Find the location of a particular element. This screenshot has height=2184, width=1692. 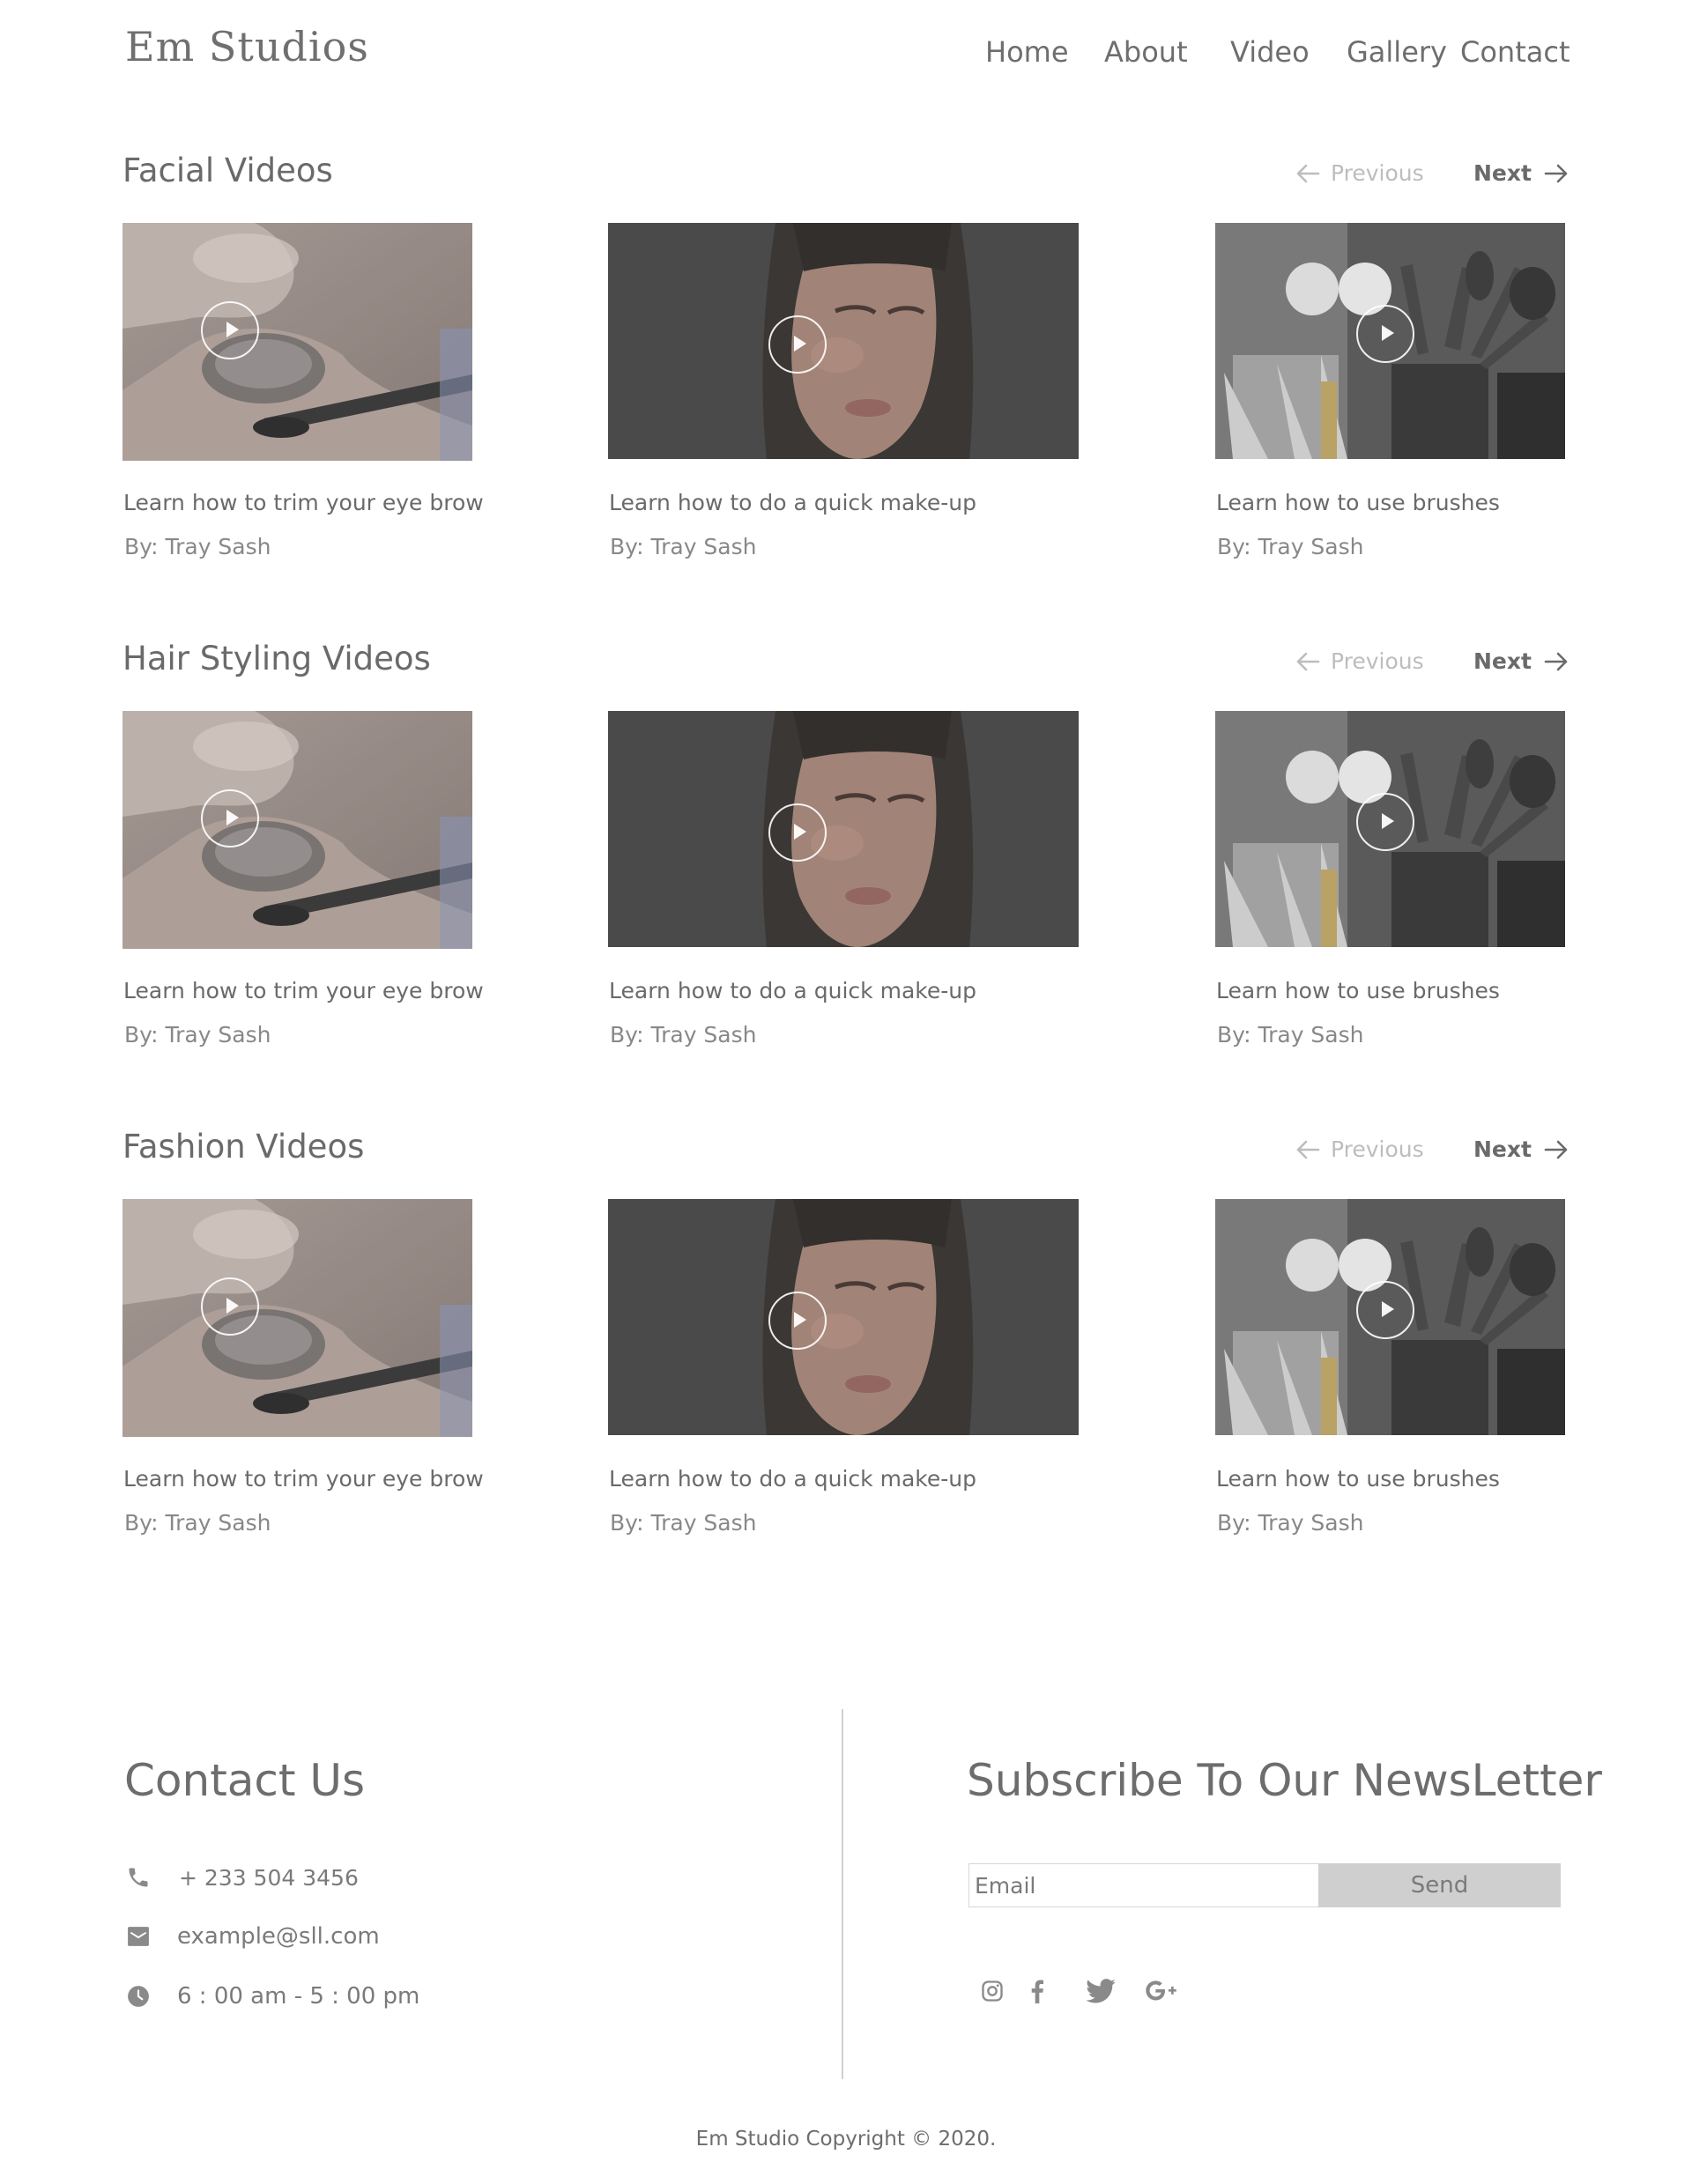

facebook-icon is located at coordinates (1037, 1993).